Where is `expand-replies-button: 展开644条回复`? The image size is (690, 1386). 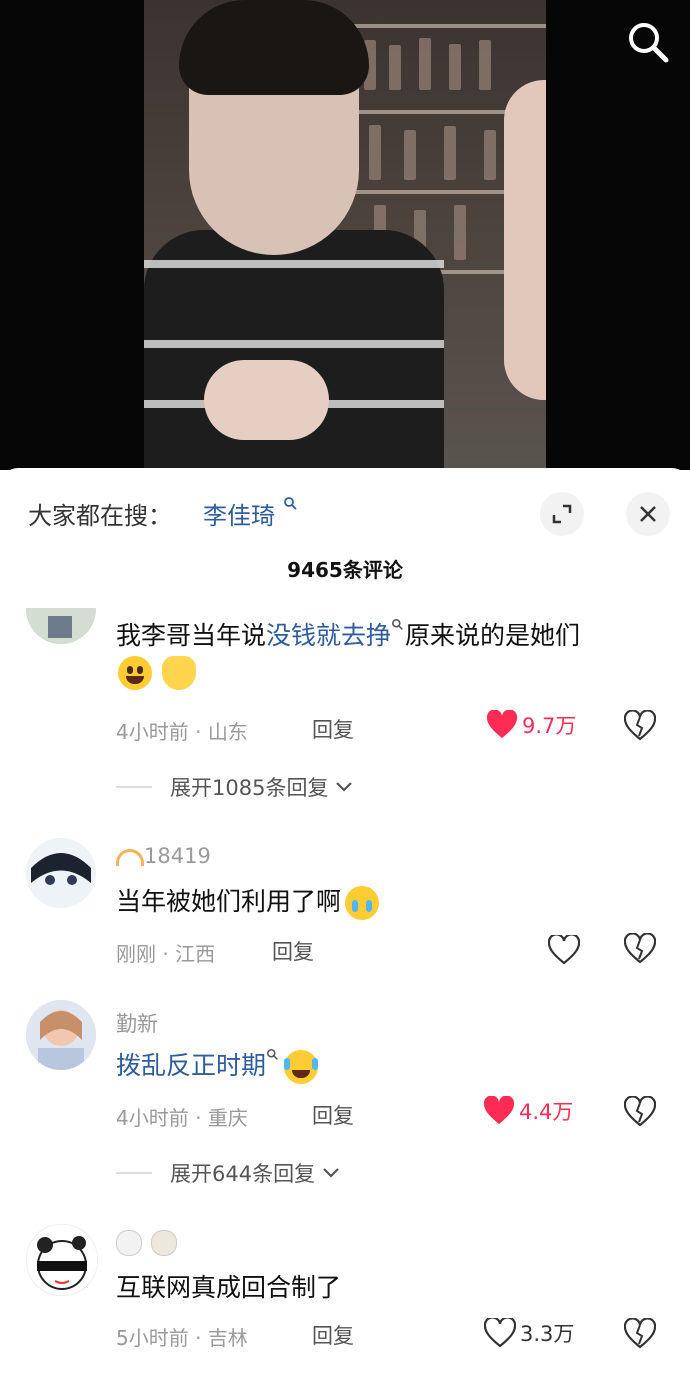 expand-replies-button: 展开644条回复 is located at coordinates (228, 1173).